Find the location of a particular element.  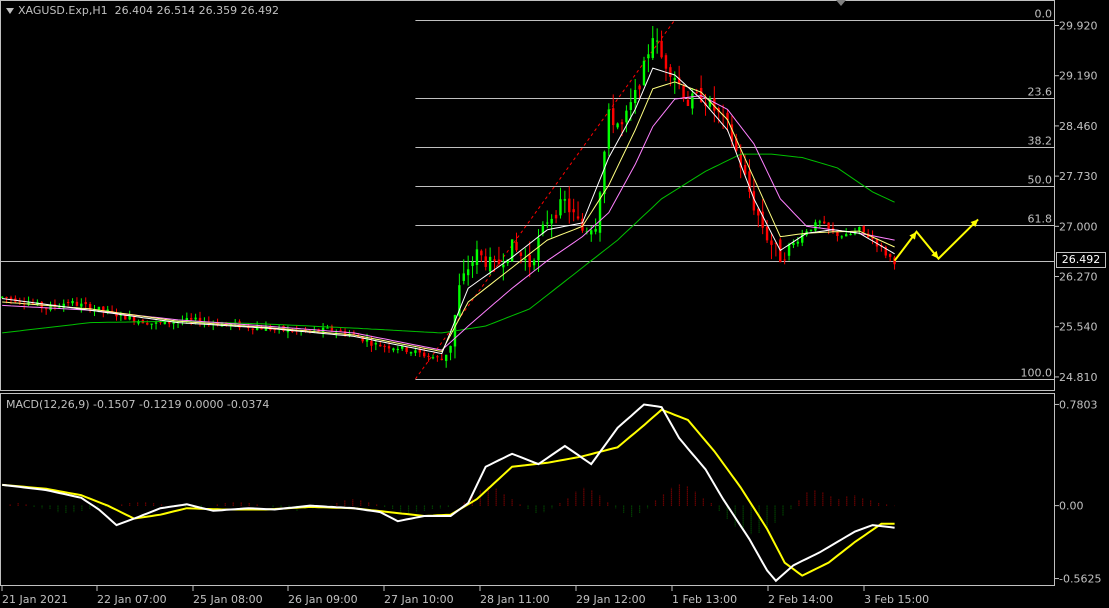

fib-level-label: 50.0 is located at coordinates (1040, 180).